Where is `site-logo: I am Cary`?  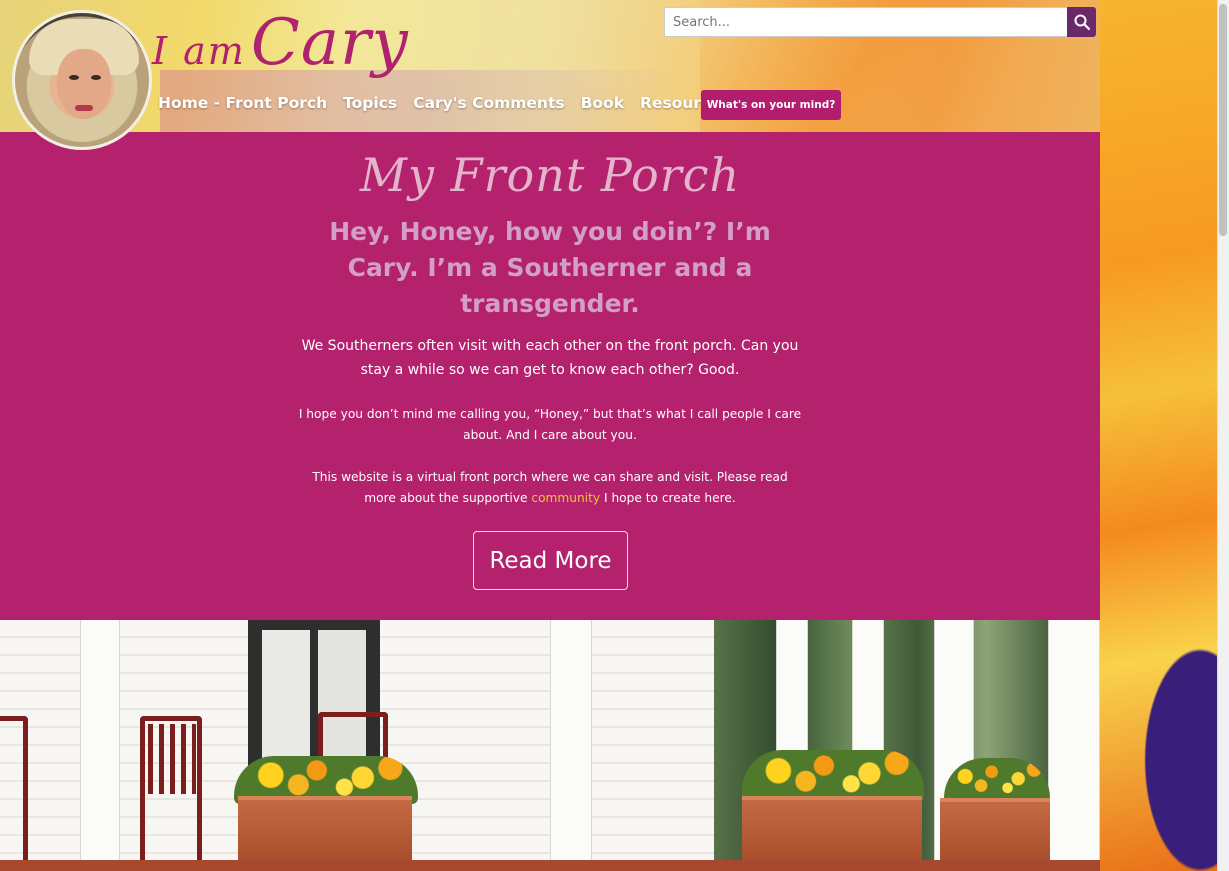 site-logo: I am Cary is located at coordinates (280, 43).